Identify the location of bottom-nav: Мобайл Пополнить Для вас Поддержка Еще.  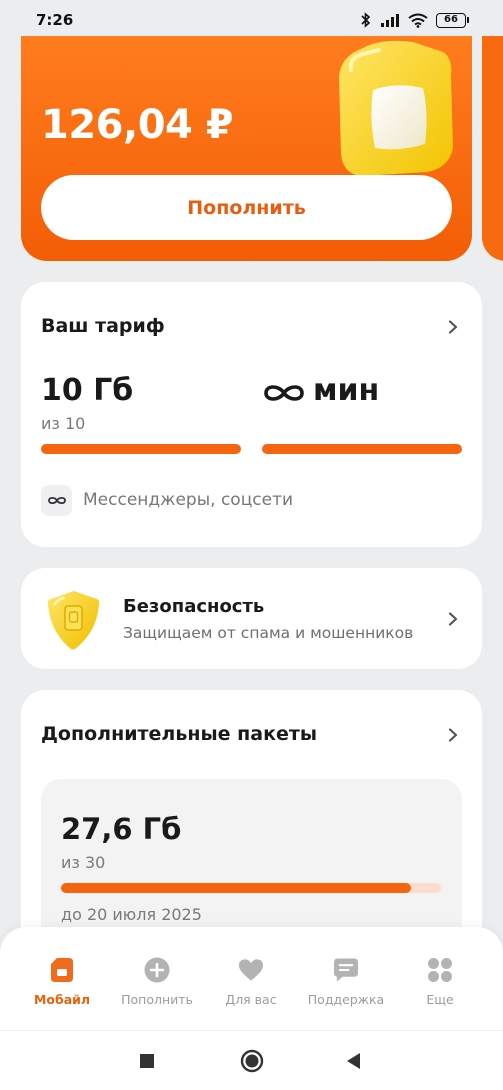
(251, 978).